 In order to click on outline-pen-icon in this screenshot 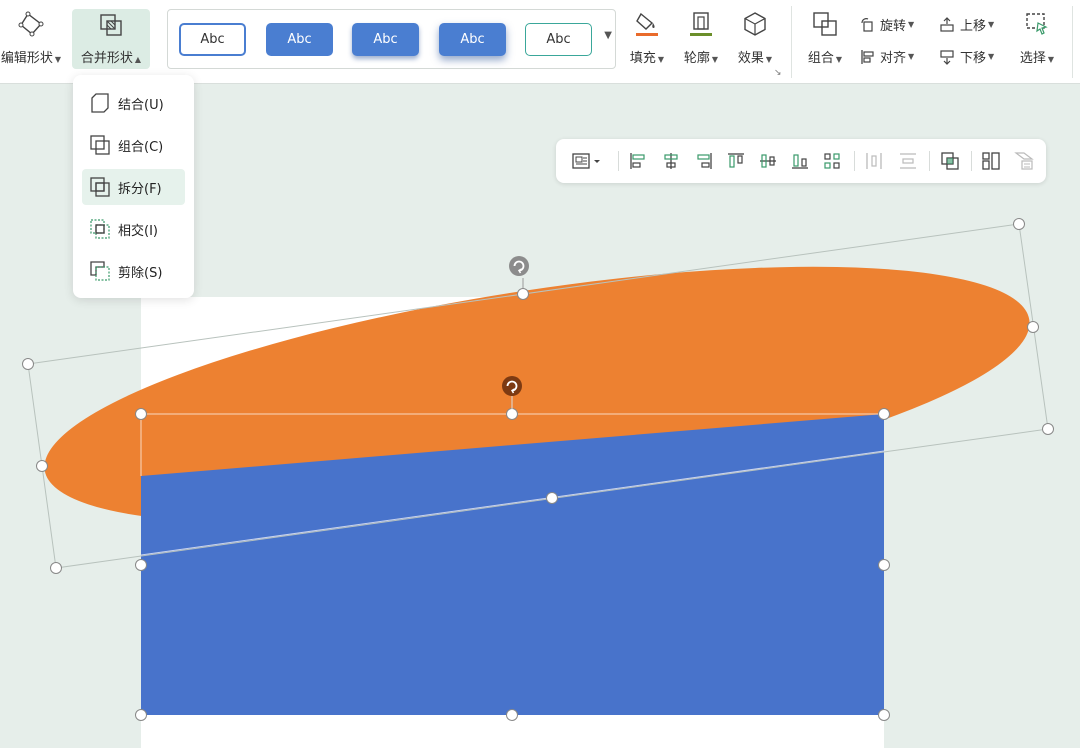, I will do `click(701, 24)`.